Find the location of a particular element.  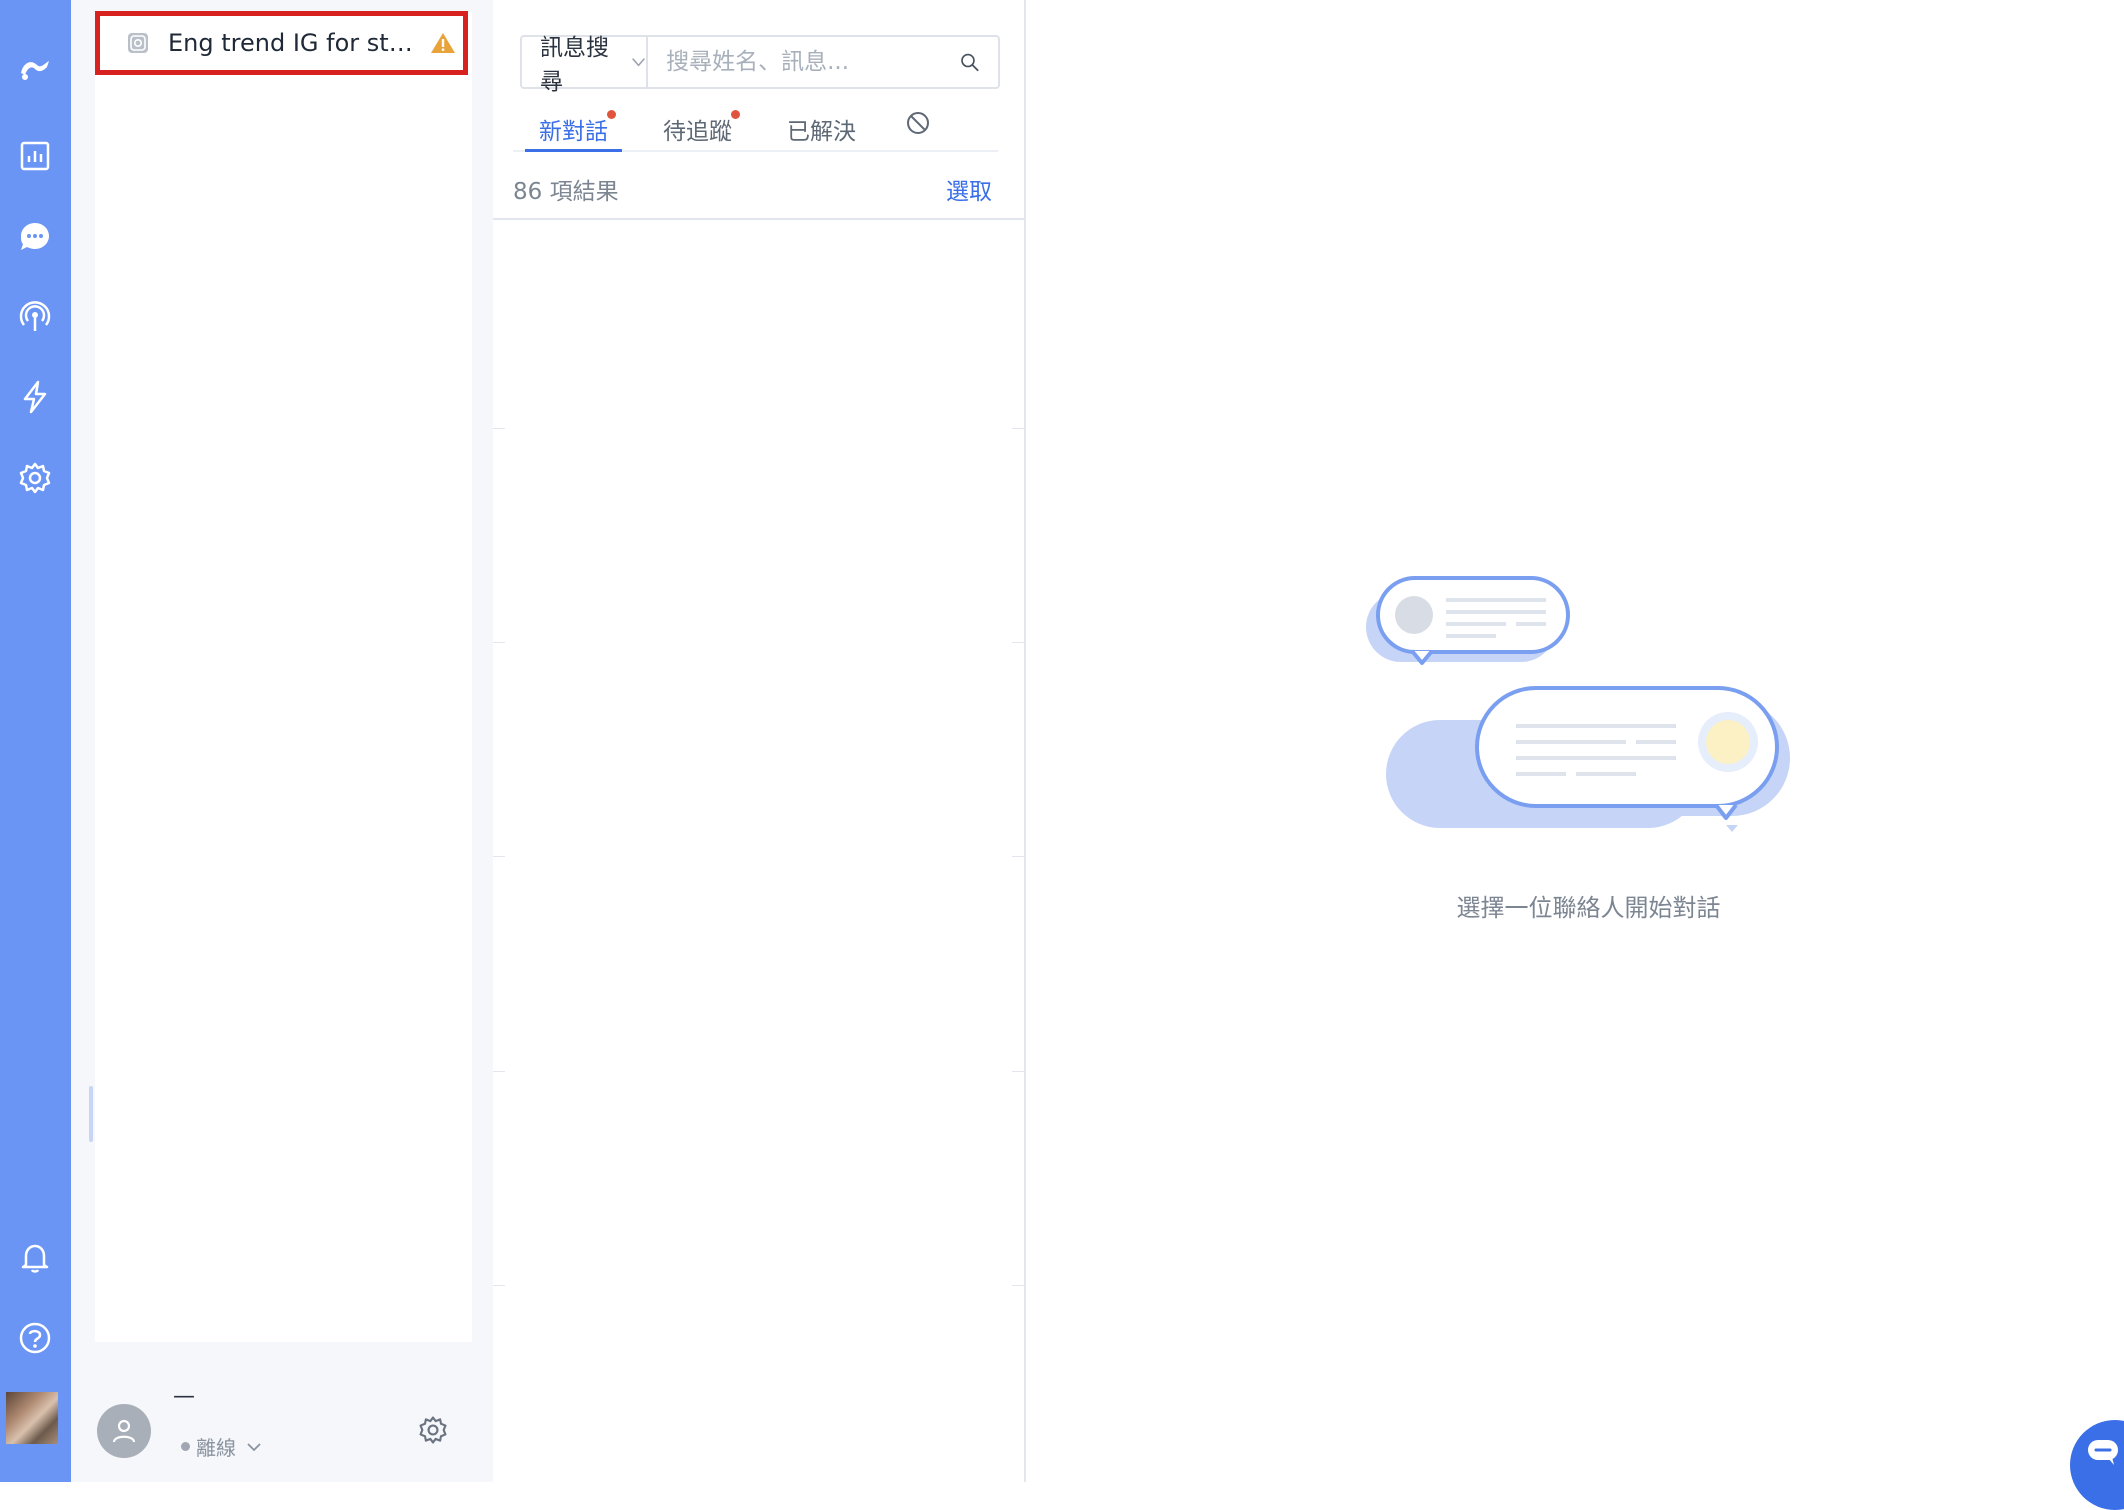

status-dropdown: 離線 is located at coordinates (221, 1446).